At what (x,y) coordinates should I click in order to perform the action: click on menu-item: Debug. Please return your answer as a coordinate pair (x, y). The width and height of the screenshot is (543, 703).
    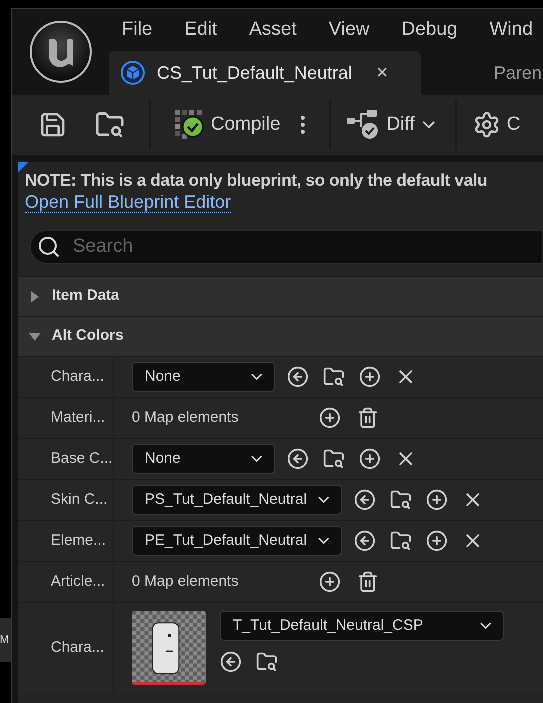
    Looking at the image, I should click on (430, 30).